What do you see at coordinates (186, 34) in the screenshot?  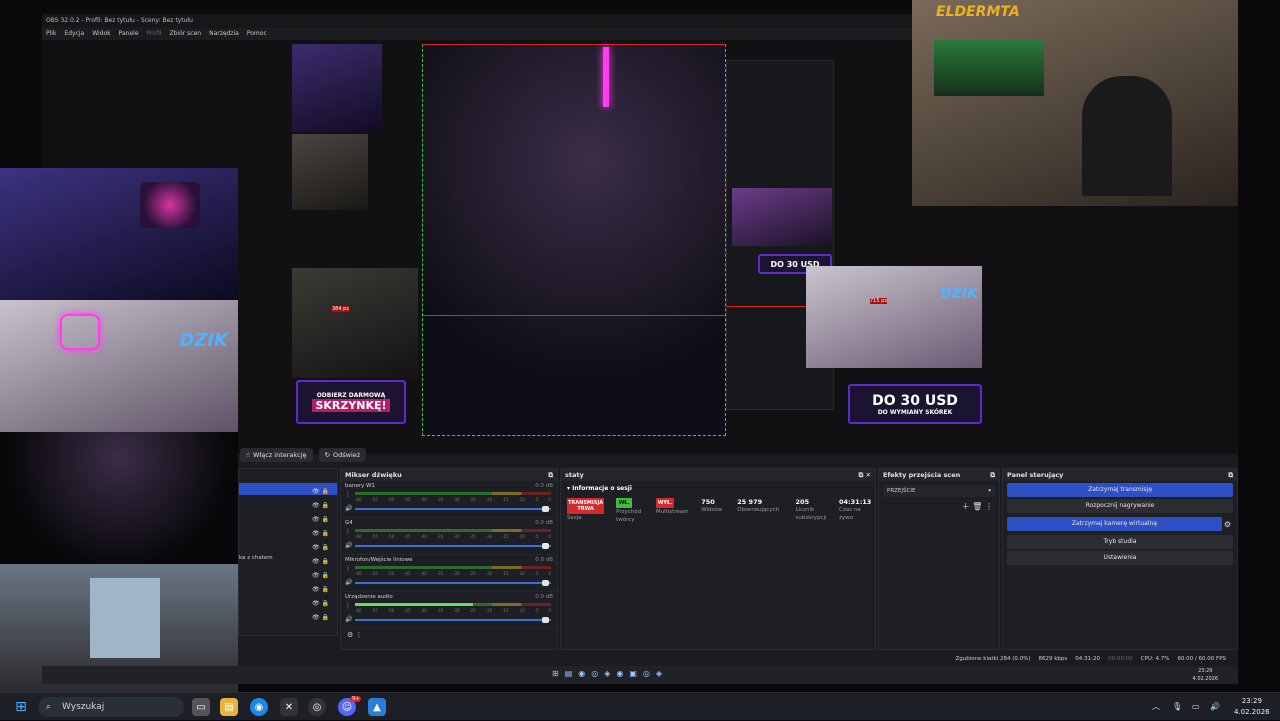 I see `menu-scene-collection: Zbiór scen` at bounding box center [186, 34].